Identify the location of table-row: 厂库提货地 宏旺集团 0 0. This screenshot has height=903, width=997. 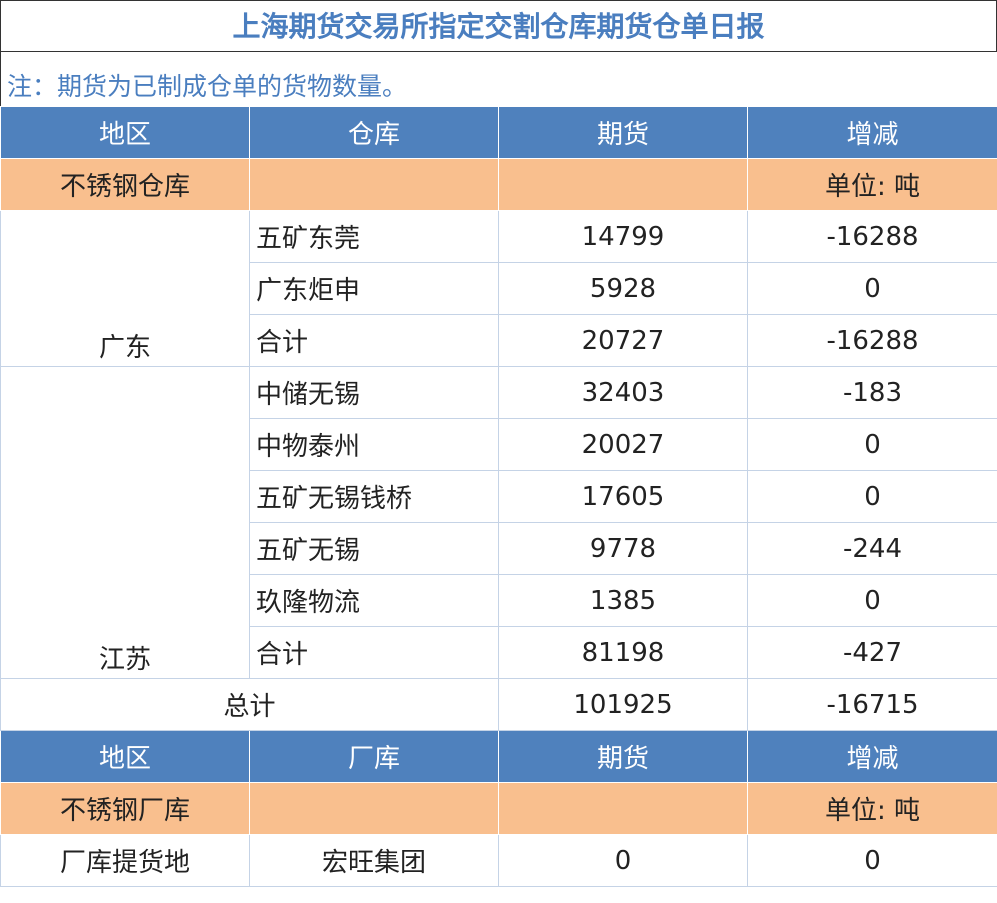
(498, 860).